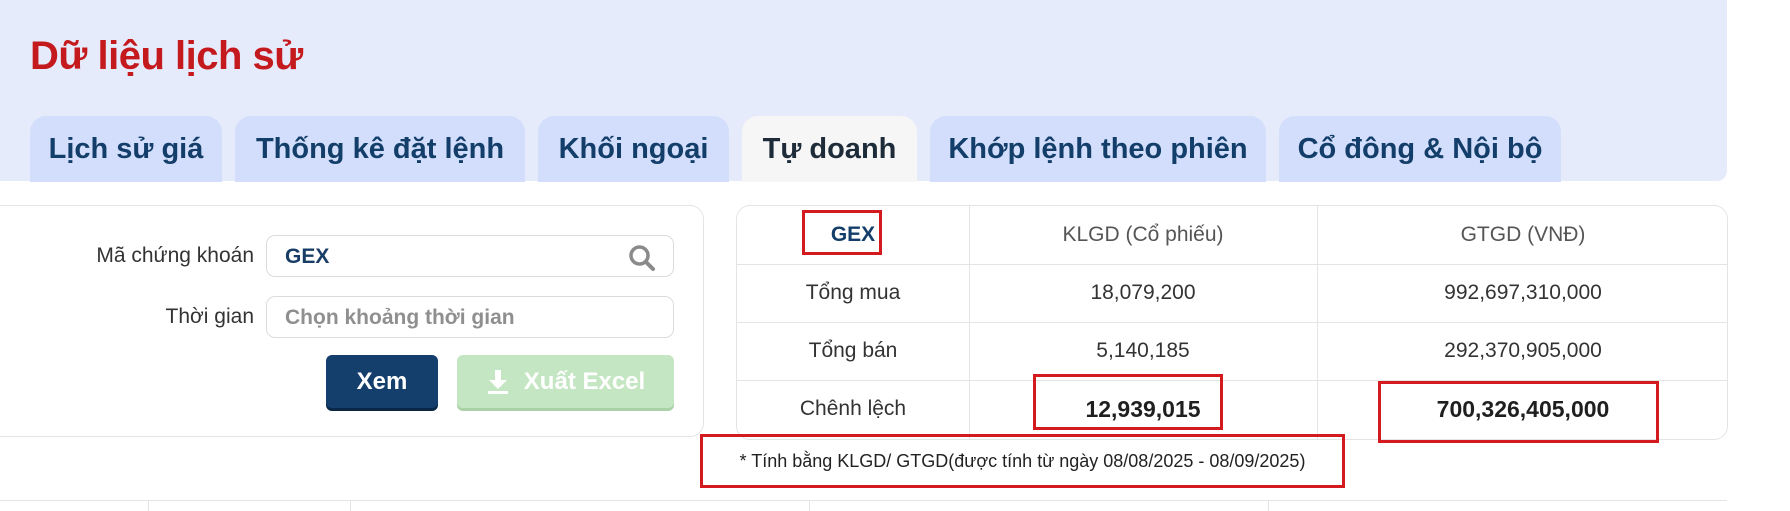  Describe the element at coordinates (382, 381) in the screenshot. I see `view-button: Xem` at that location.